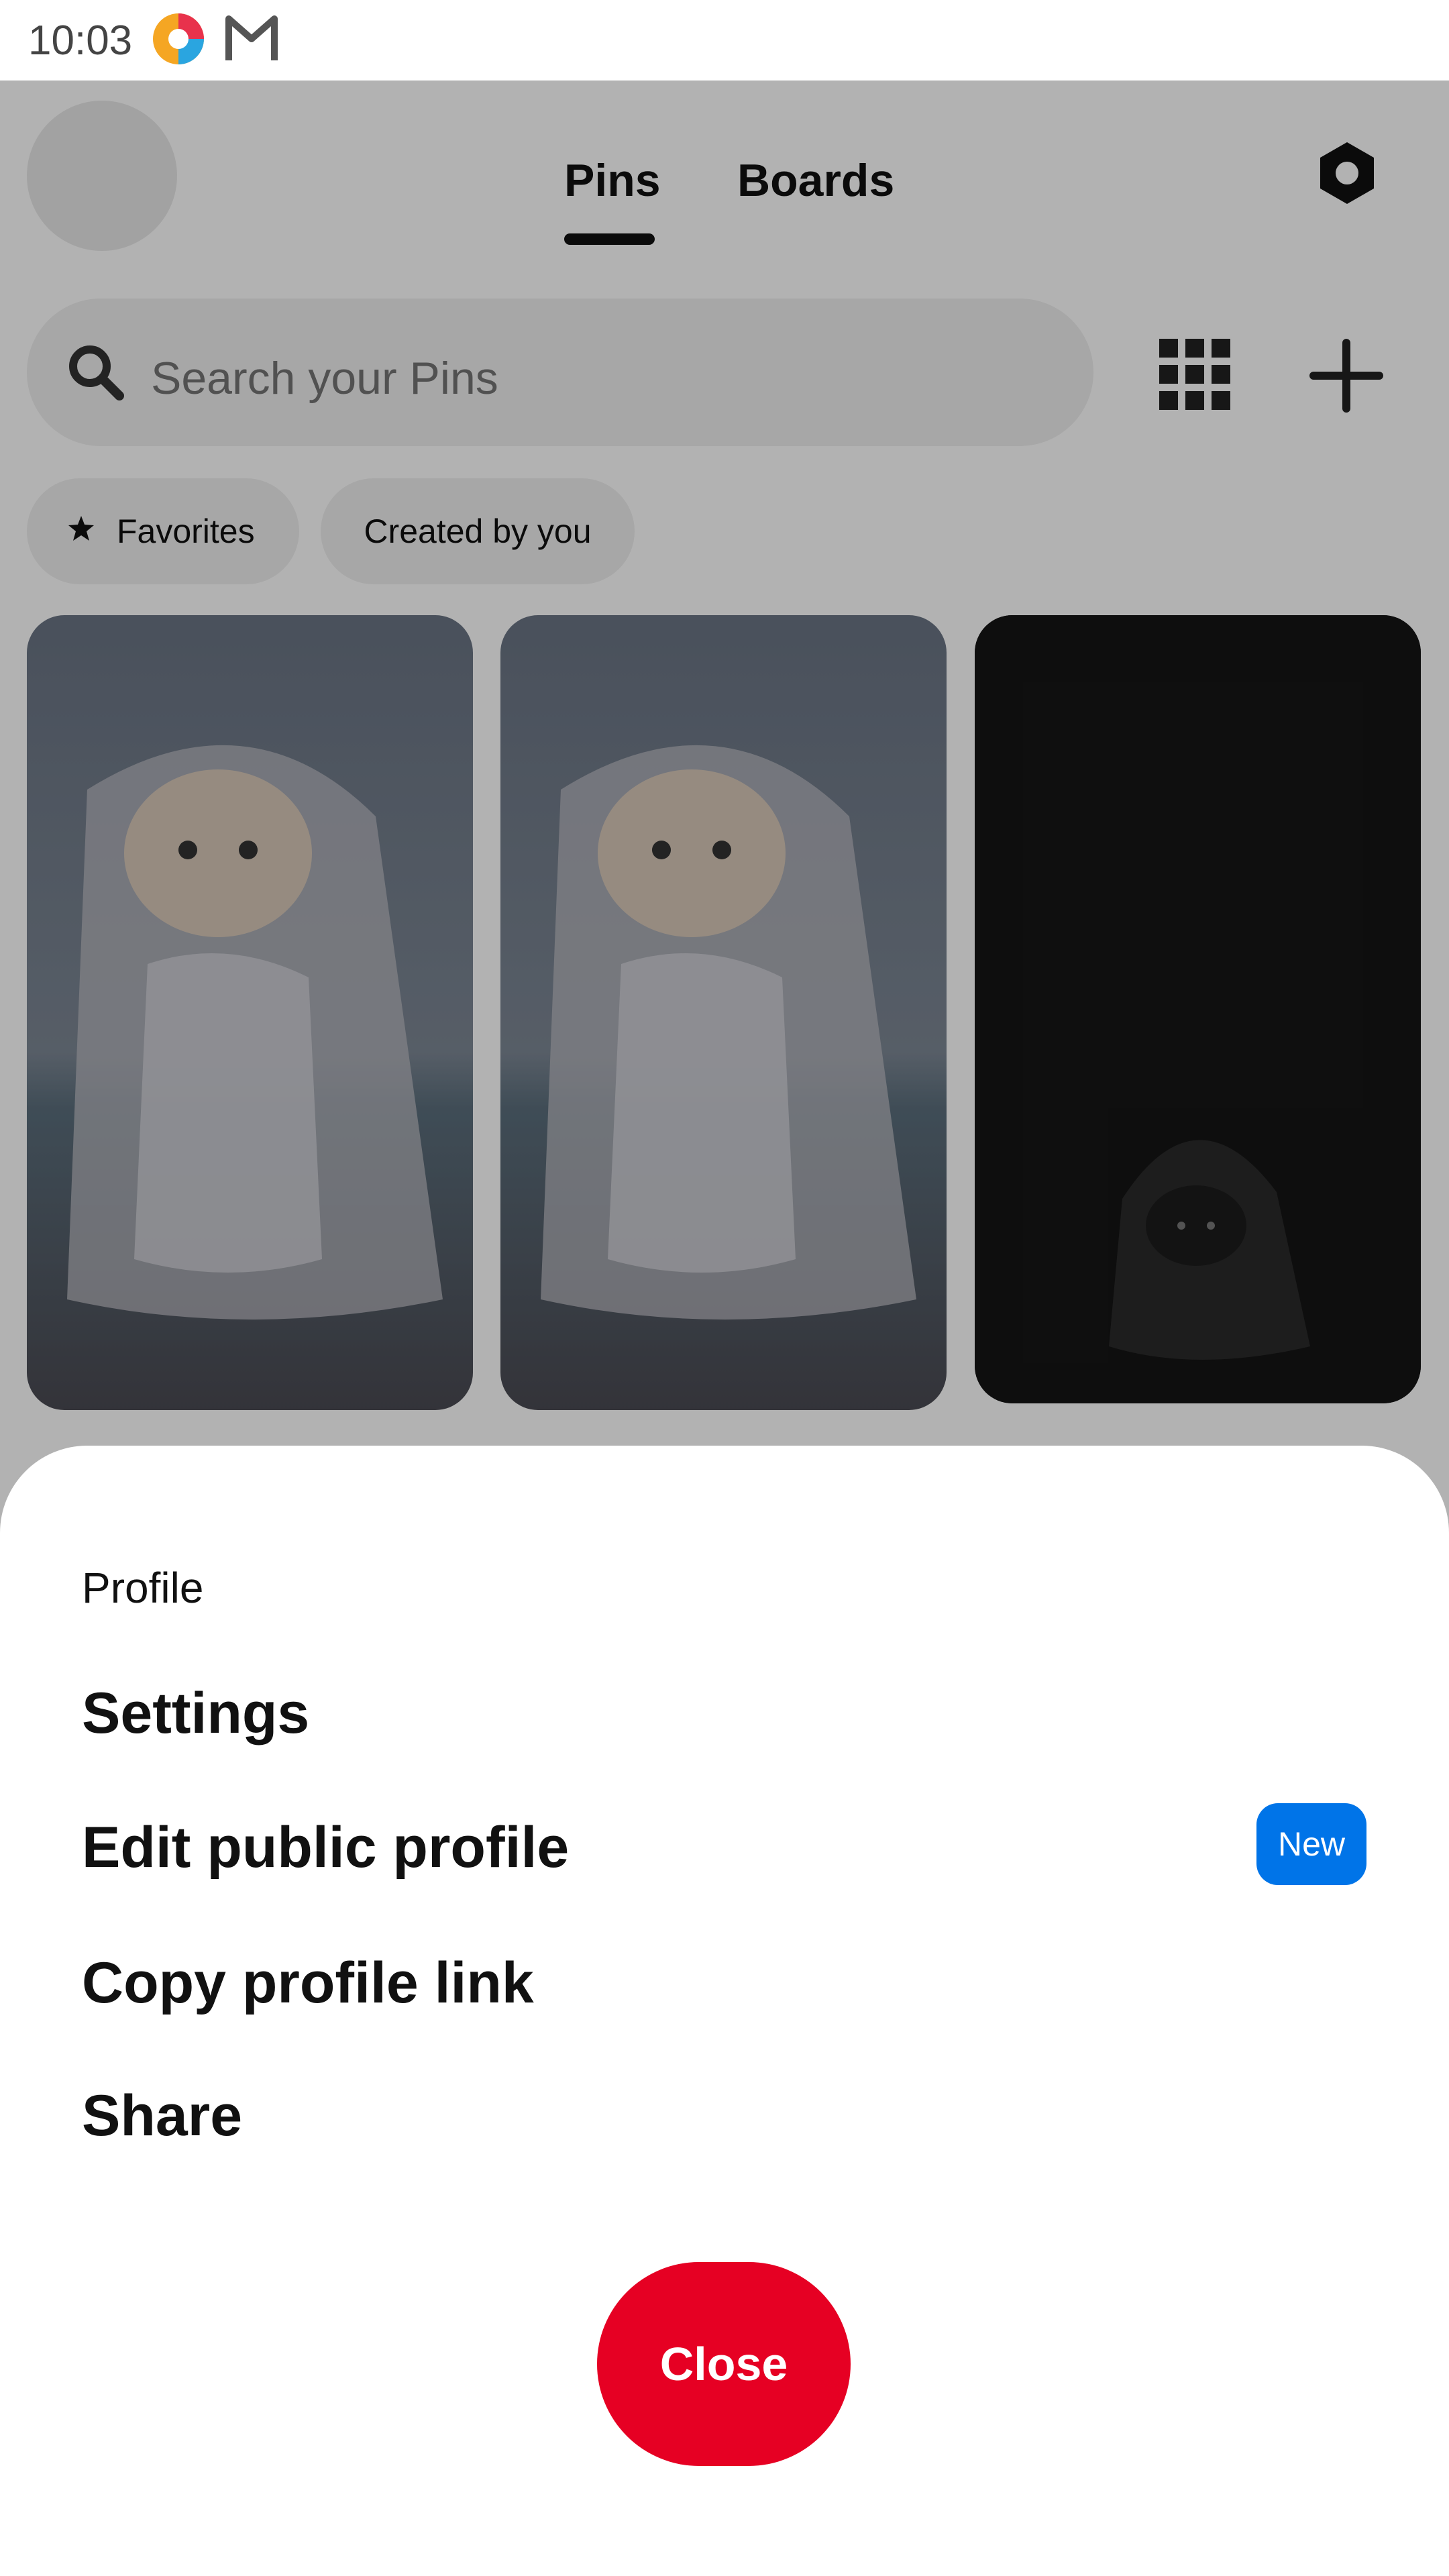 Image resolution: width=1449 pixels, height=2576 pixels. What do you see at coordinates (325, 1848) in the screenshot?
I see `menu-item-edit-public-profile: Edit public profile` at bounding box center [325, 1848].